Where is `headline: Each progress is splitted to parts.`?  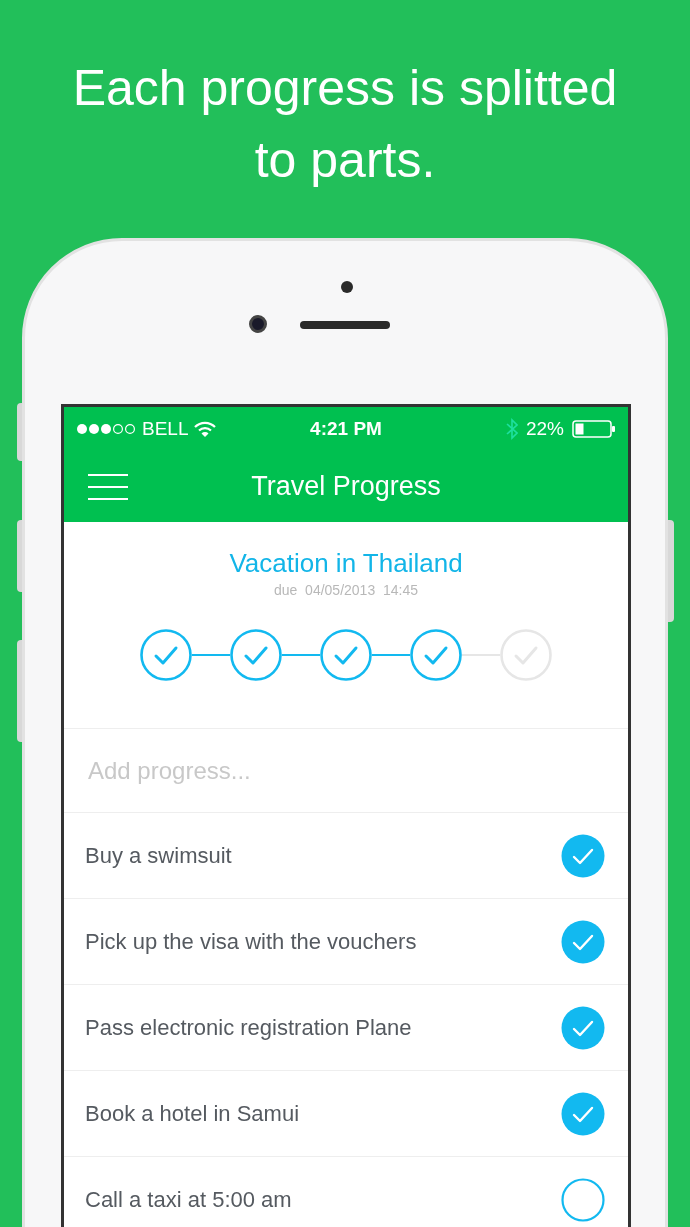 headline: Each progress is splitted to parts. is located at coordinates (345, 124).